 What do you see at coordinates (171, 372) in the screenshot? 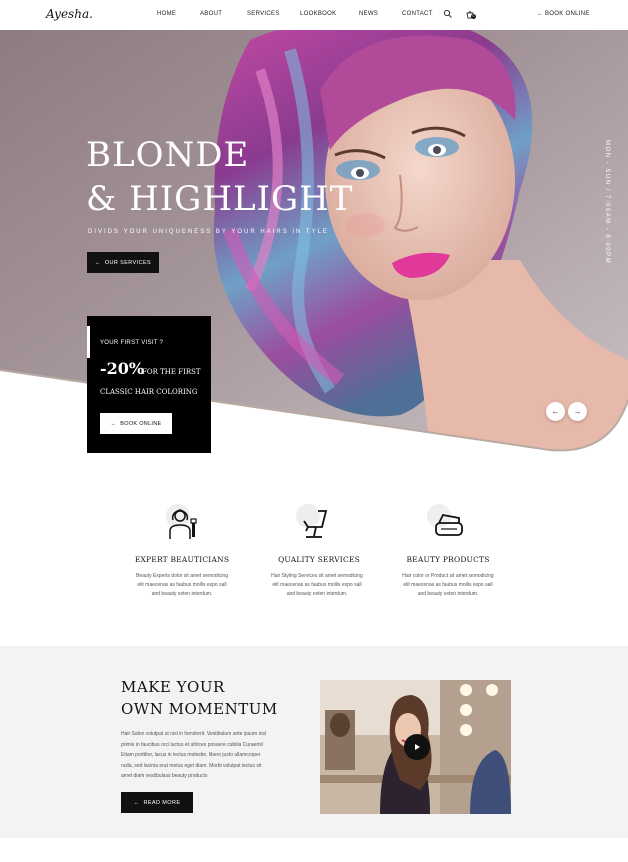
I see `promo-for-text: FOR THE FIRST` at bounding box center [171, 372].